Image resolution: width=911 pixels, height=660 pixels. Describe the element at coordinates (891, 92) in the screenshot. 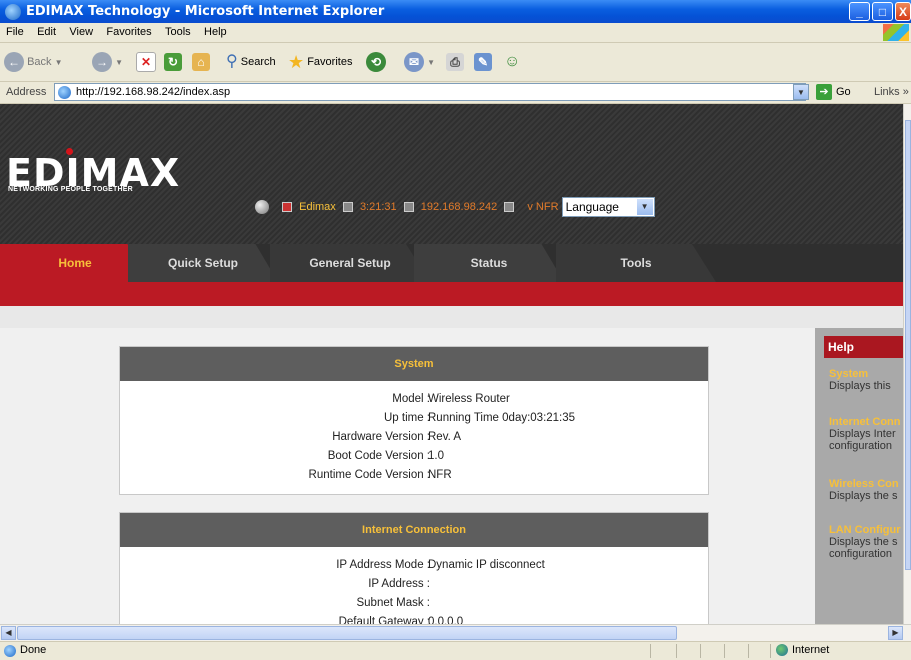

I see `links-button: Links »` at that location.